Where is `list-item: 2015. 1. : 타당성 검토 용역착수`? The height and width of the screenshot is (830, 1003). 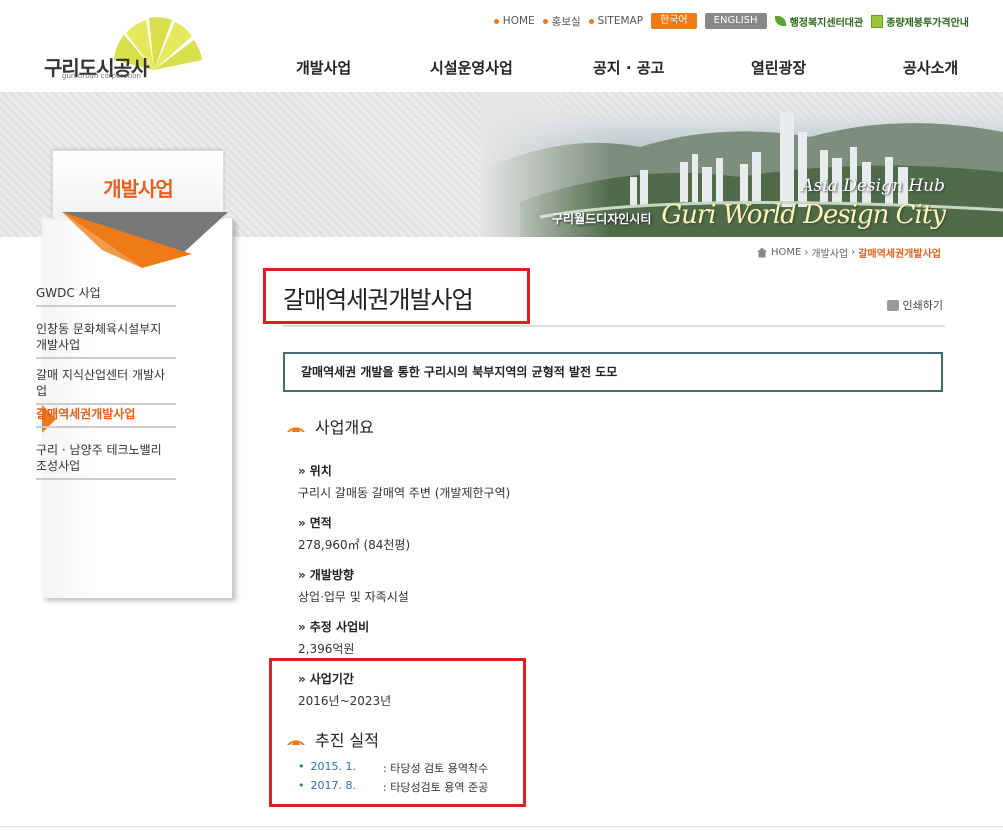
list-item: 2015. 1. : 타당성 검토 용역착수 is located at coordinates (393, 768).